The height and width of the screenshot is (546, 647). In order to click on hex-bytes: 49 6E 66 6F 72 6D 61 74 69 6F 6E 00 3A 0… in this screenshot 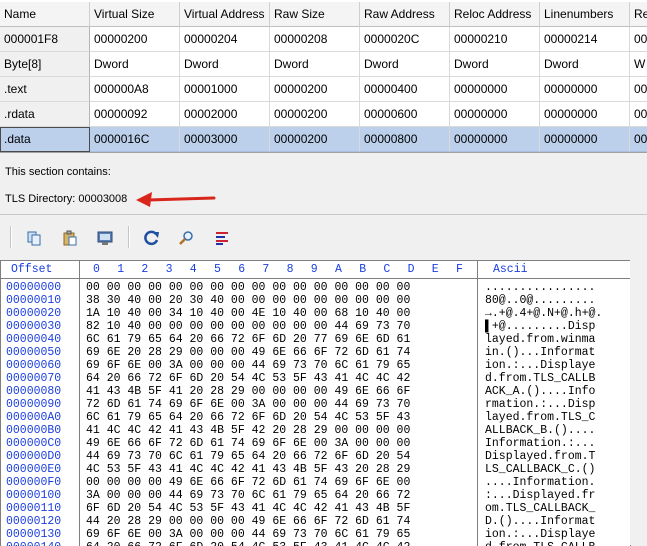, I will do `click(248, 443)`.